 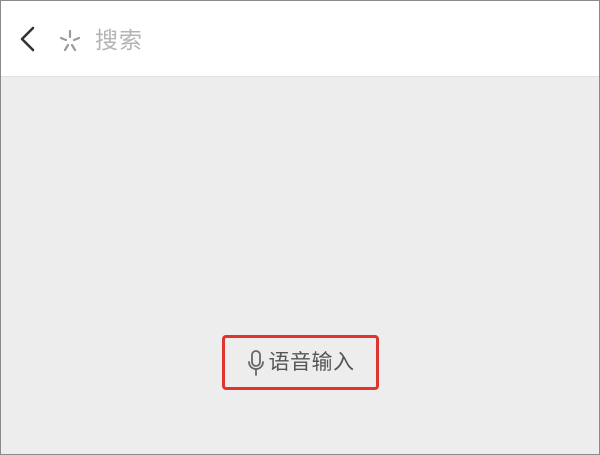 What do you see at coordinates (317, 41) in the screenshot?
I see `search-input: 搜索` at bounding box center [317, 41].